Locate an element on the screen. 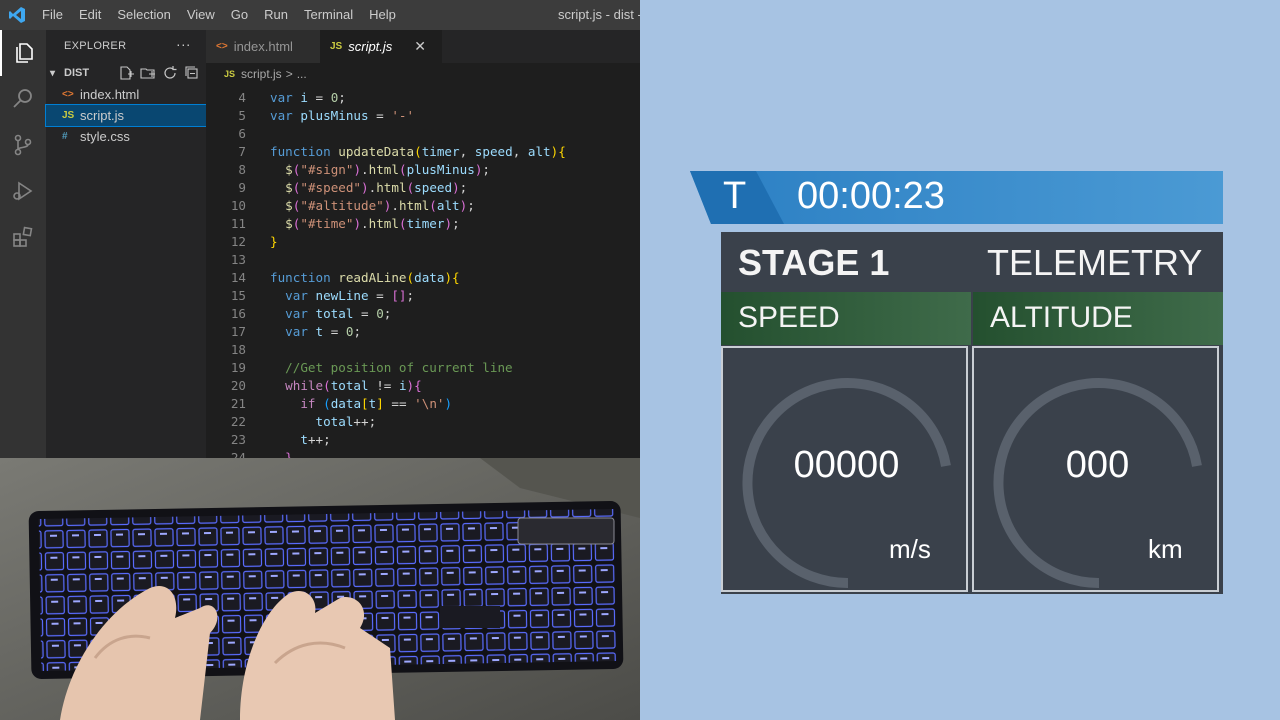 Image resolution: width=1280 pixels, height=720 pixels. tab-label: script.js is located at coordinates (370, 46).